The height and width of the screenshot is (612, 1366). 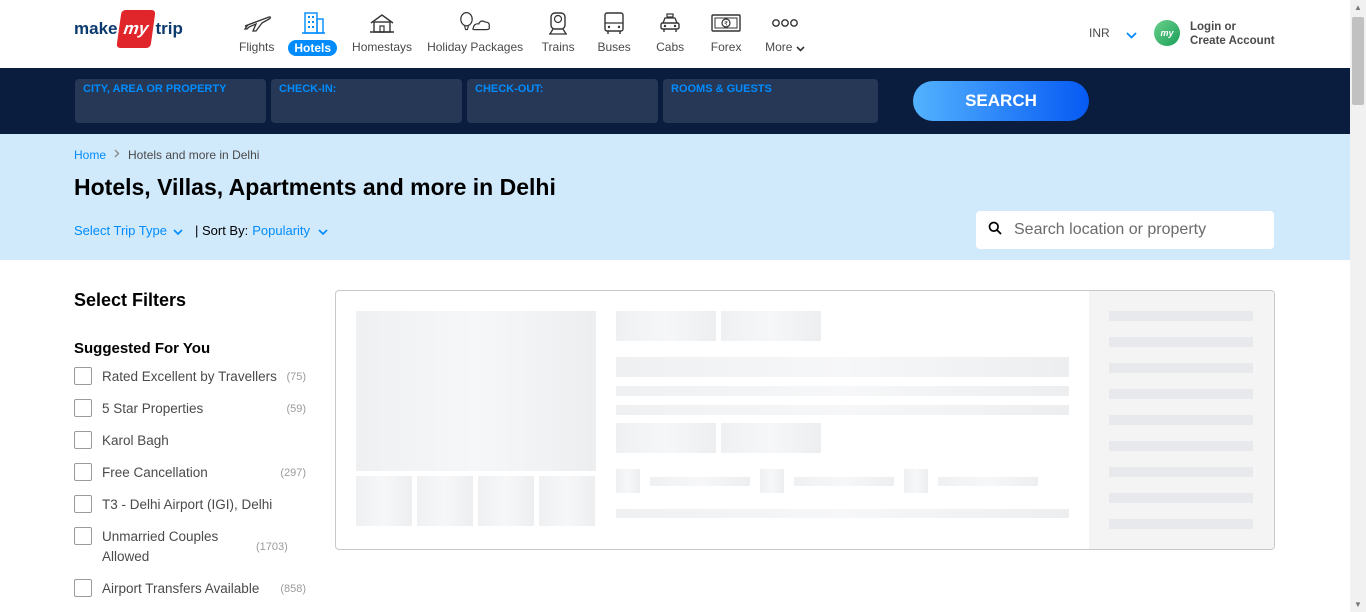 I want to click on location-search-box, so click(x=1125, y=230).